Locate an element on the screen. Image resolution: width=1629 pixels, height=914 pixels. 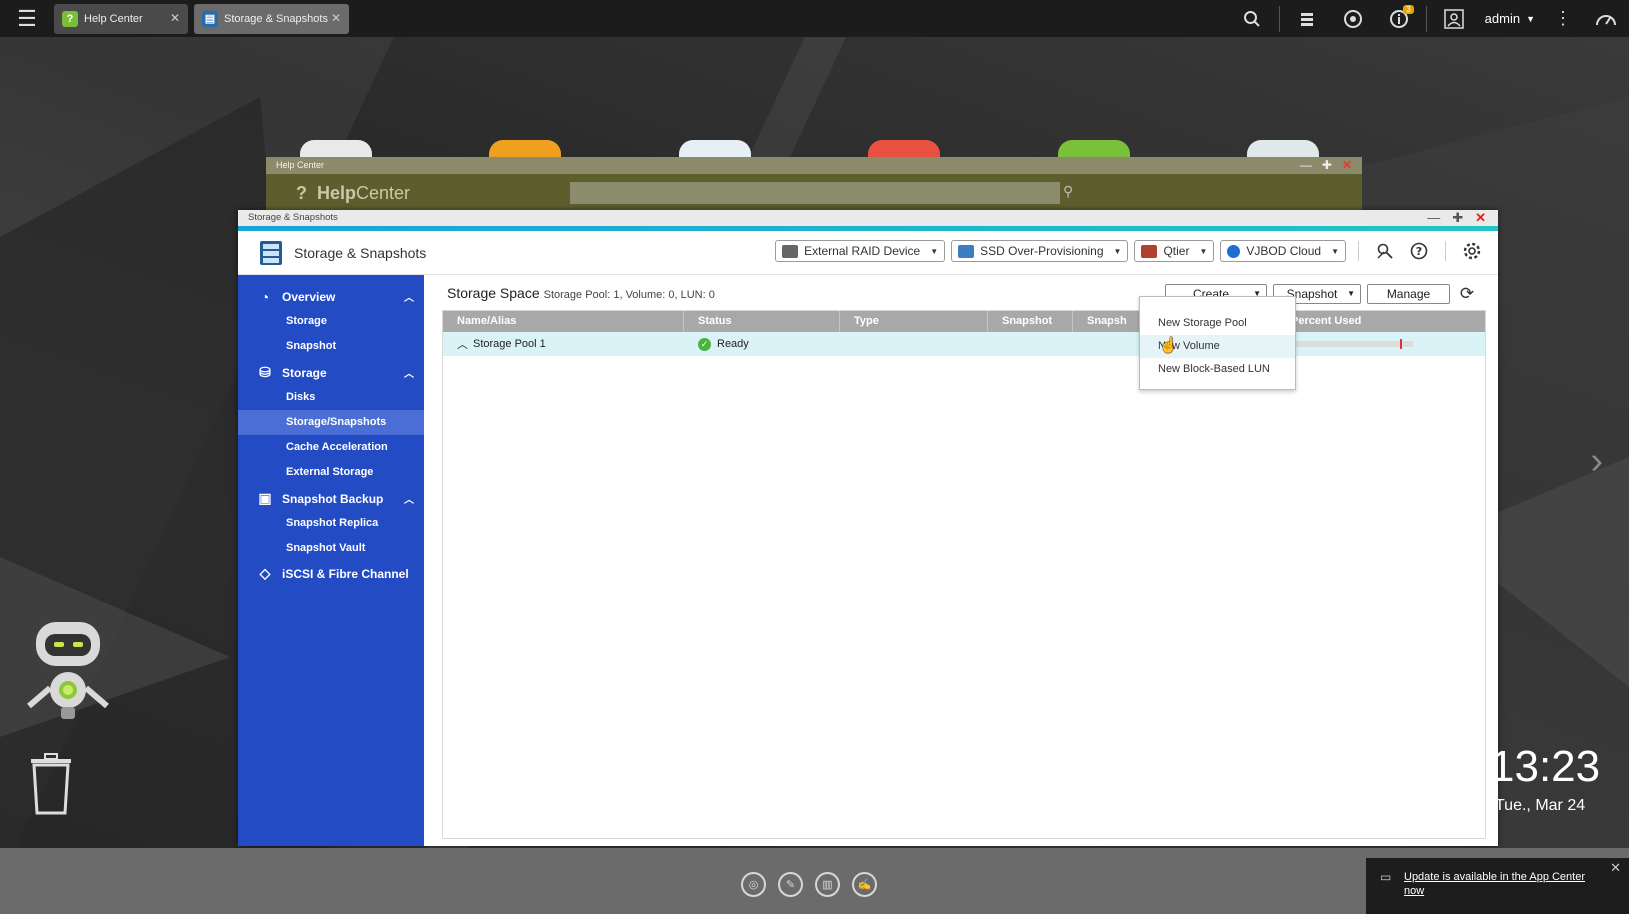
dock-manual-icon: ▥ is located at coordinates (827, 884).